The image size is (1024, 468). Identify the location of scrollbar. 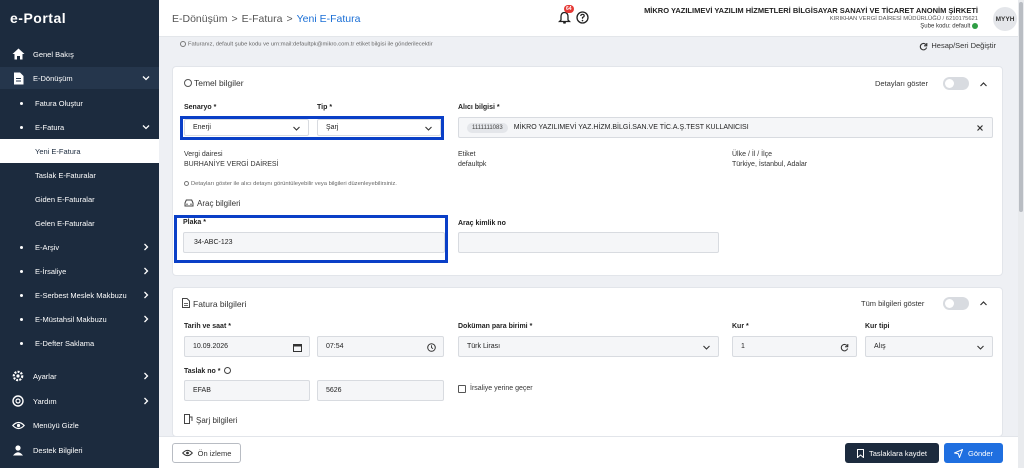
(1021, 234).